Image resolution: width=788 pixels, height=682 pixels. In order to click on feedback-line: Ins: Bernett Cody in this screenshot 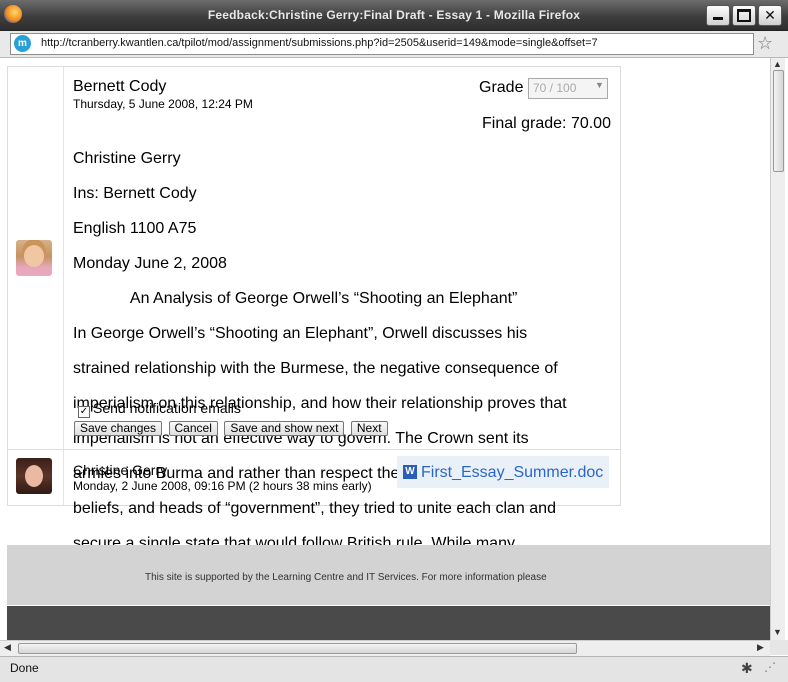, I will do `click(135, 193)`.